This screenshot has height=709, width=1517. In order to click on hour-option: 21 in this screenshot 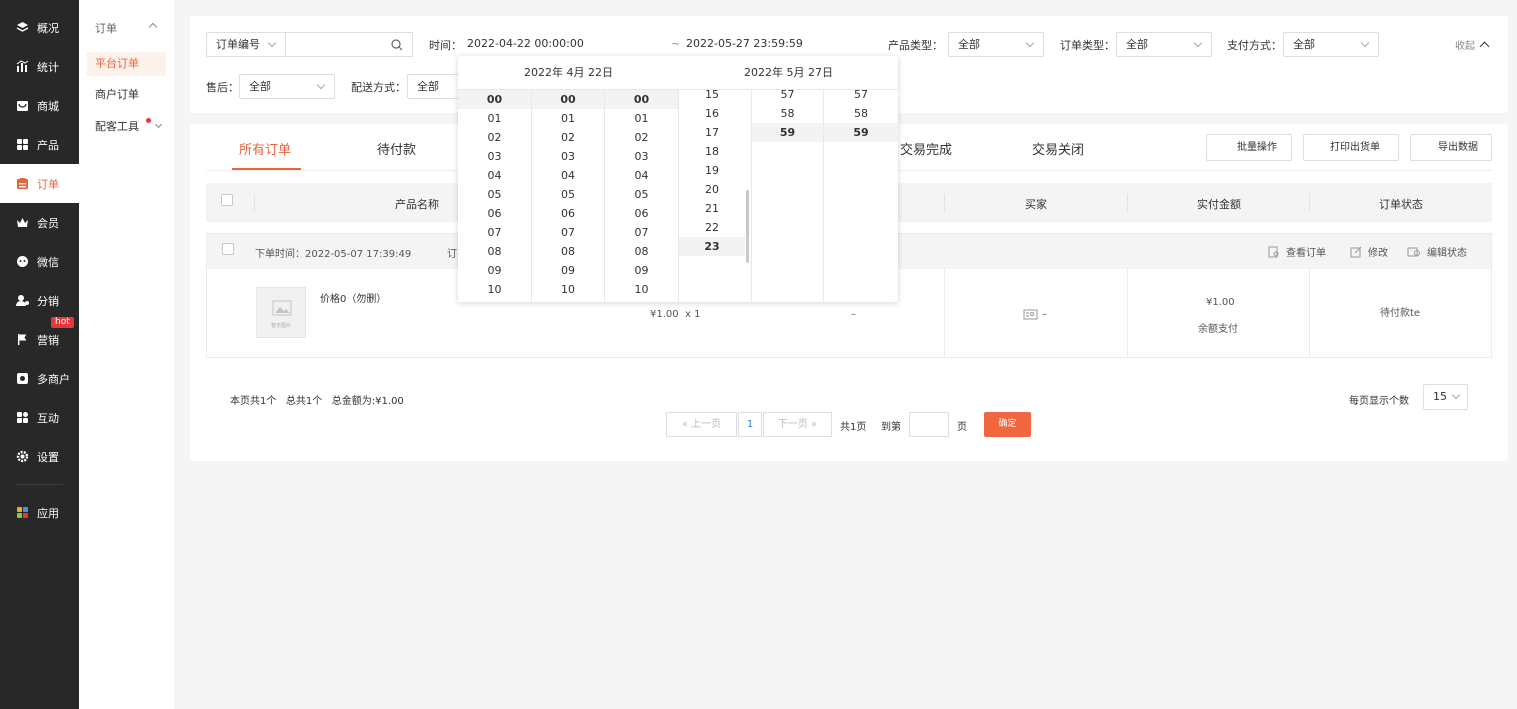, I will do `click(712, 208)`.